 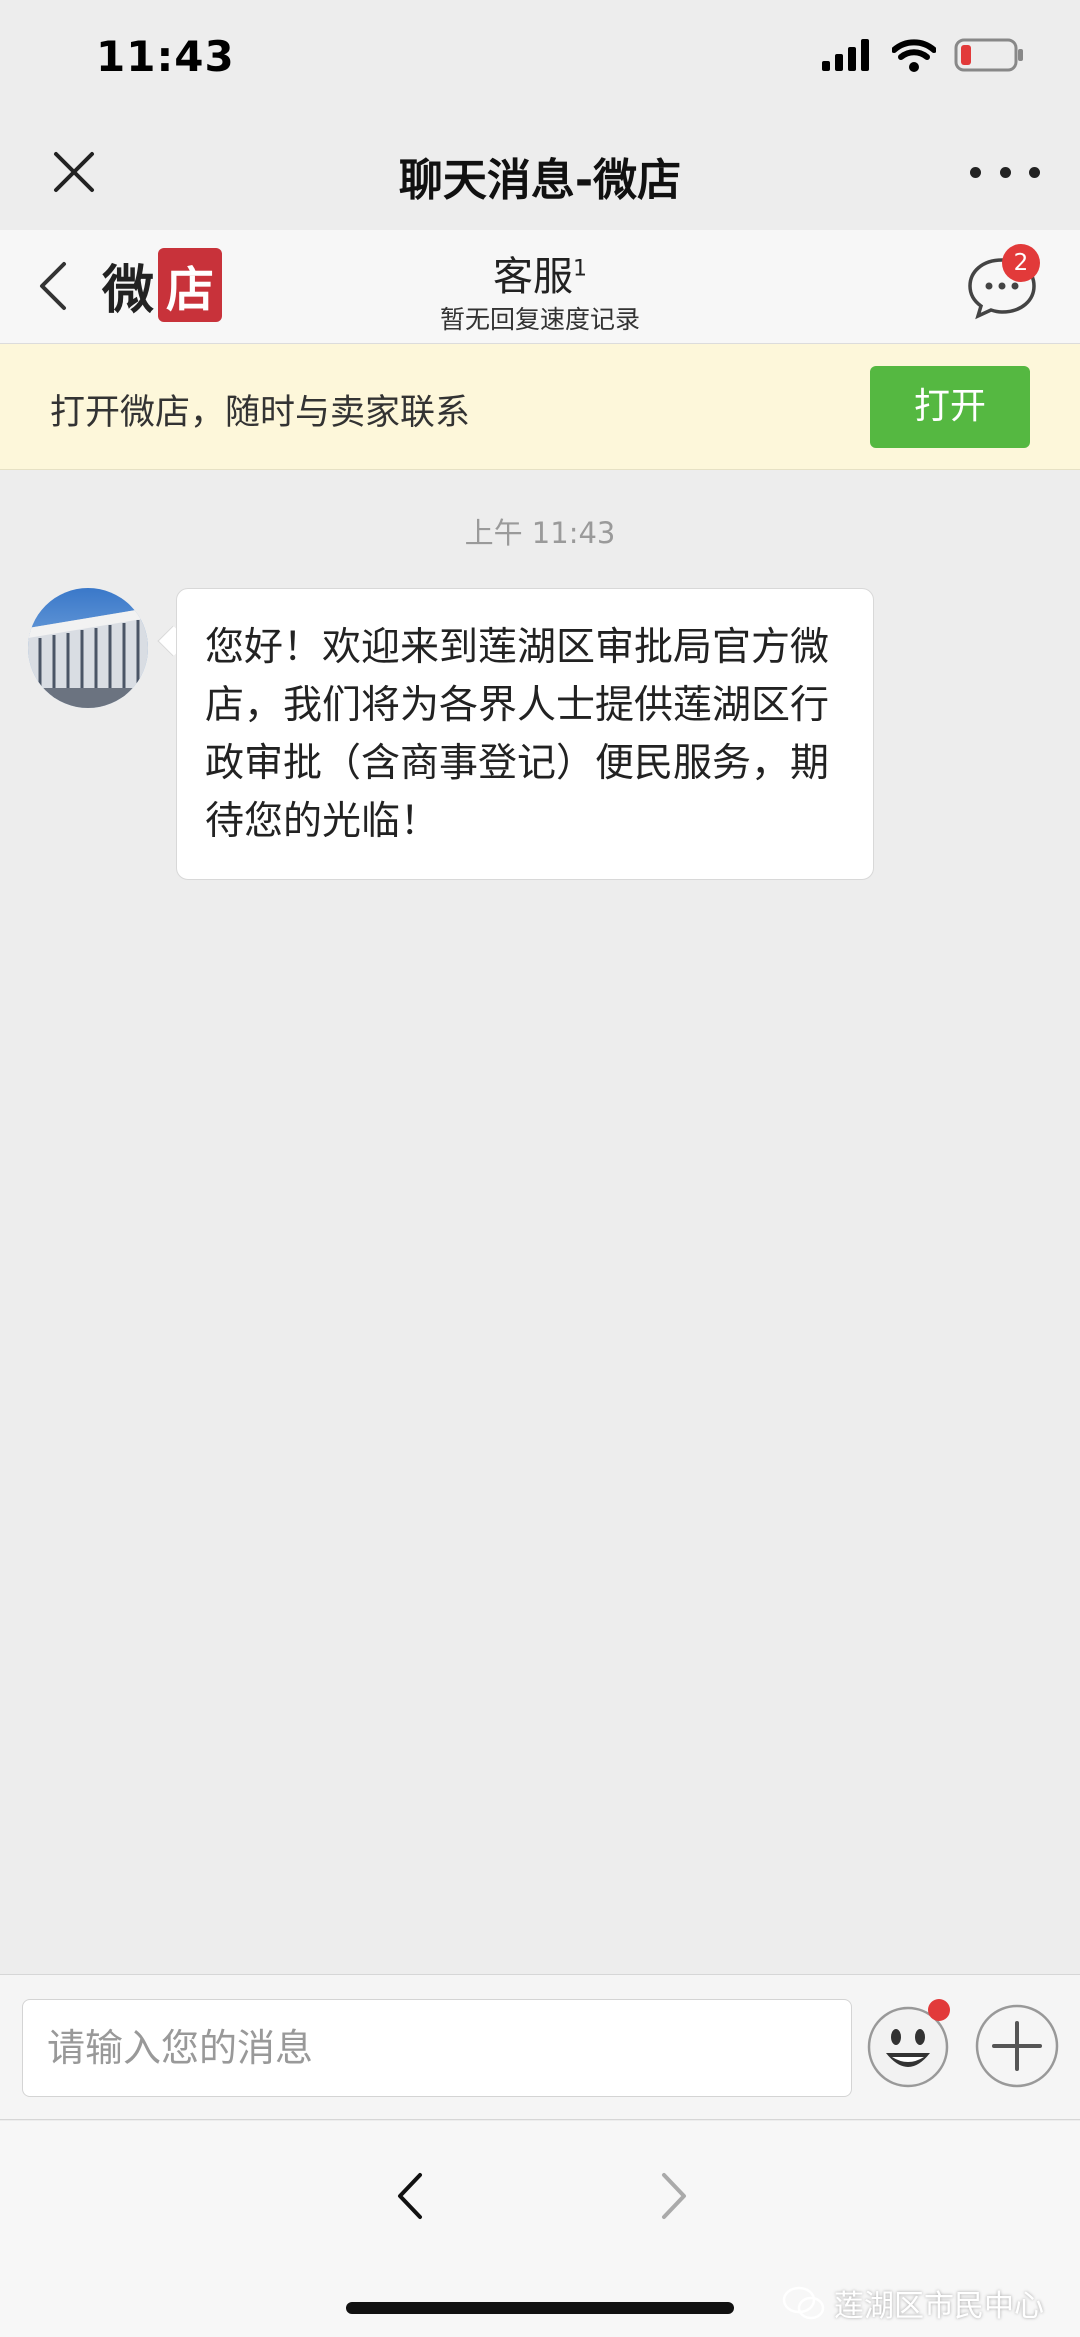 What do you see at coordinates (975, 172) in the screenshot?
I see `more-dots-icon` at bounding box center [975, 172].